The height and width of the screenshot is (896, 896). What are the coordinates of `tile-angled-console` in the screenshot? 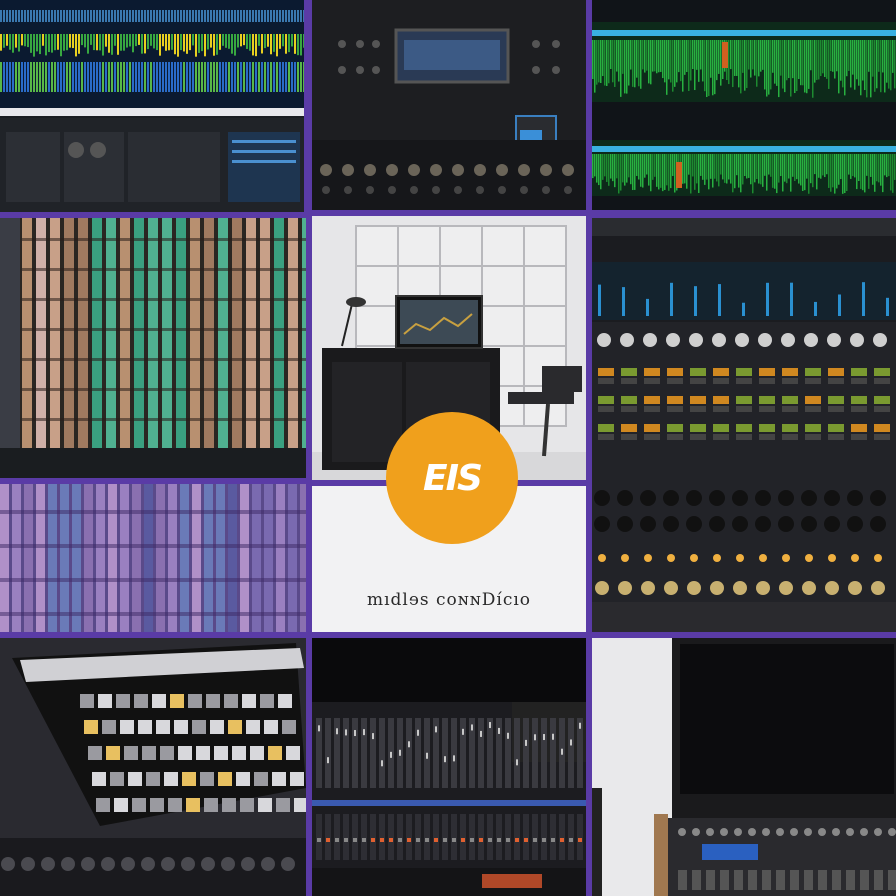 It's located at (153, 767).